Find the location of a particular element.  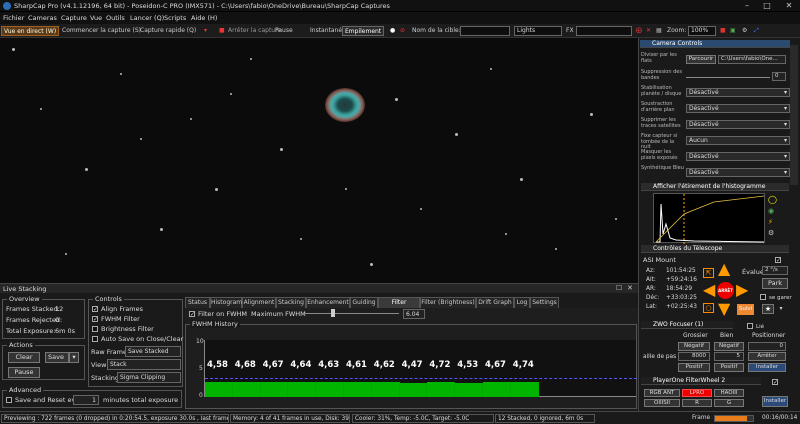

tab-filter-fwhm: Filter (FWHM) is located at coordinates (399, 306).